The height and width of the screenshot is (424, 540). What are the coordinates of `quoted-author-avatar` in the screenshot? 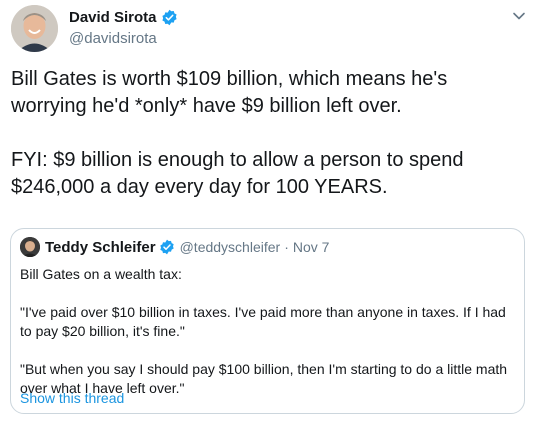 It's located at (30, 247).